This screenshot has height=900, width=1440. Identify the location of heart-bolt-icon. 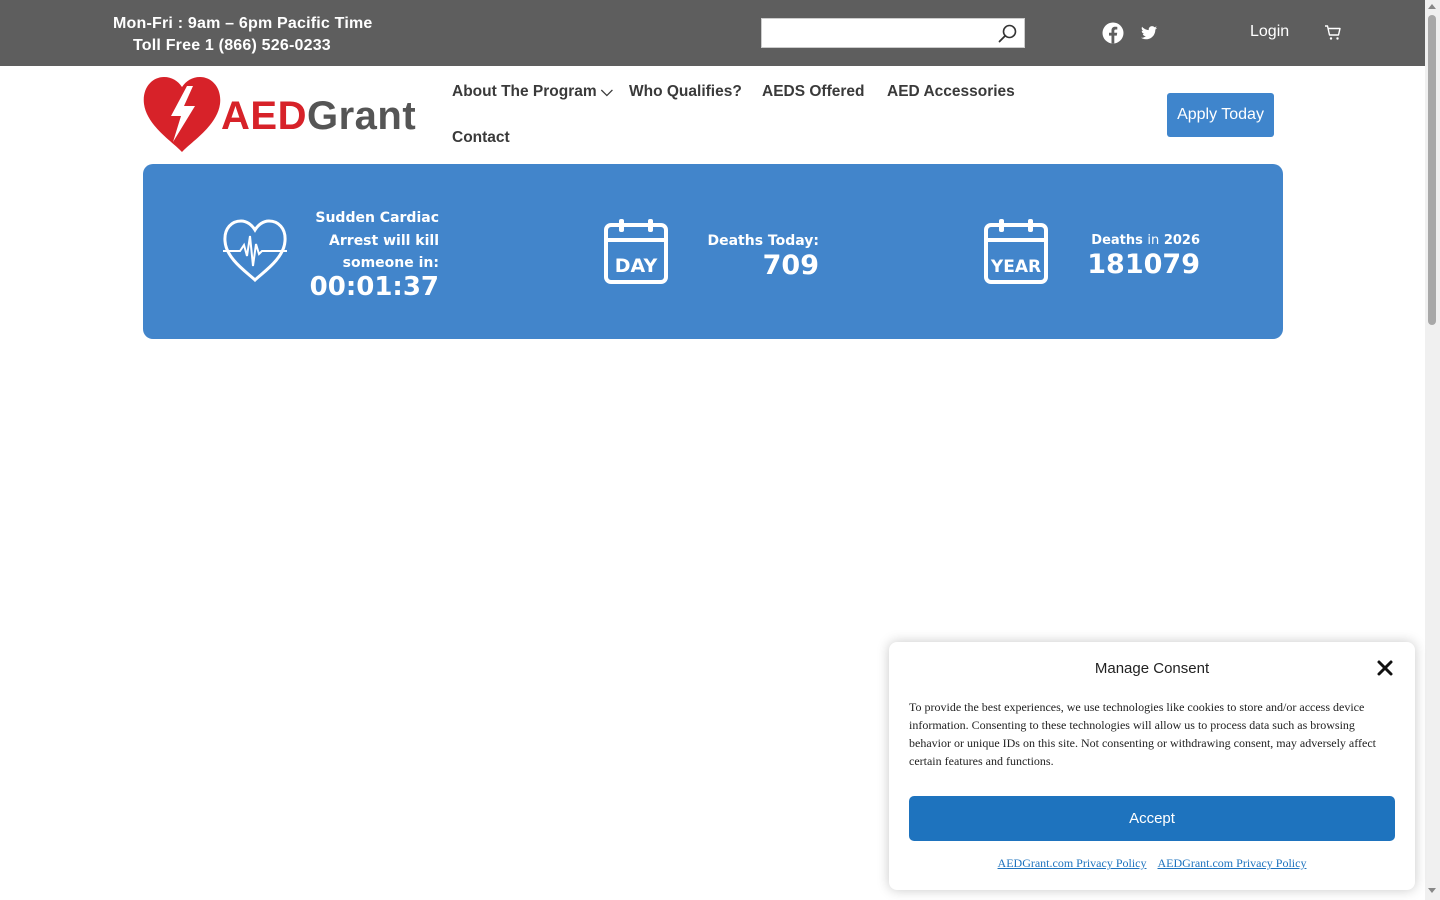
(182, 114).